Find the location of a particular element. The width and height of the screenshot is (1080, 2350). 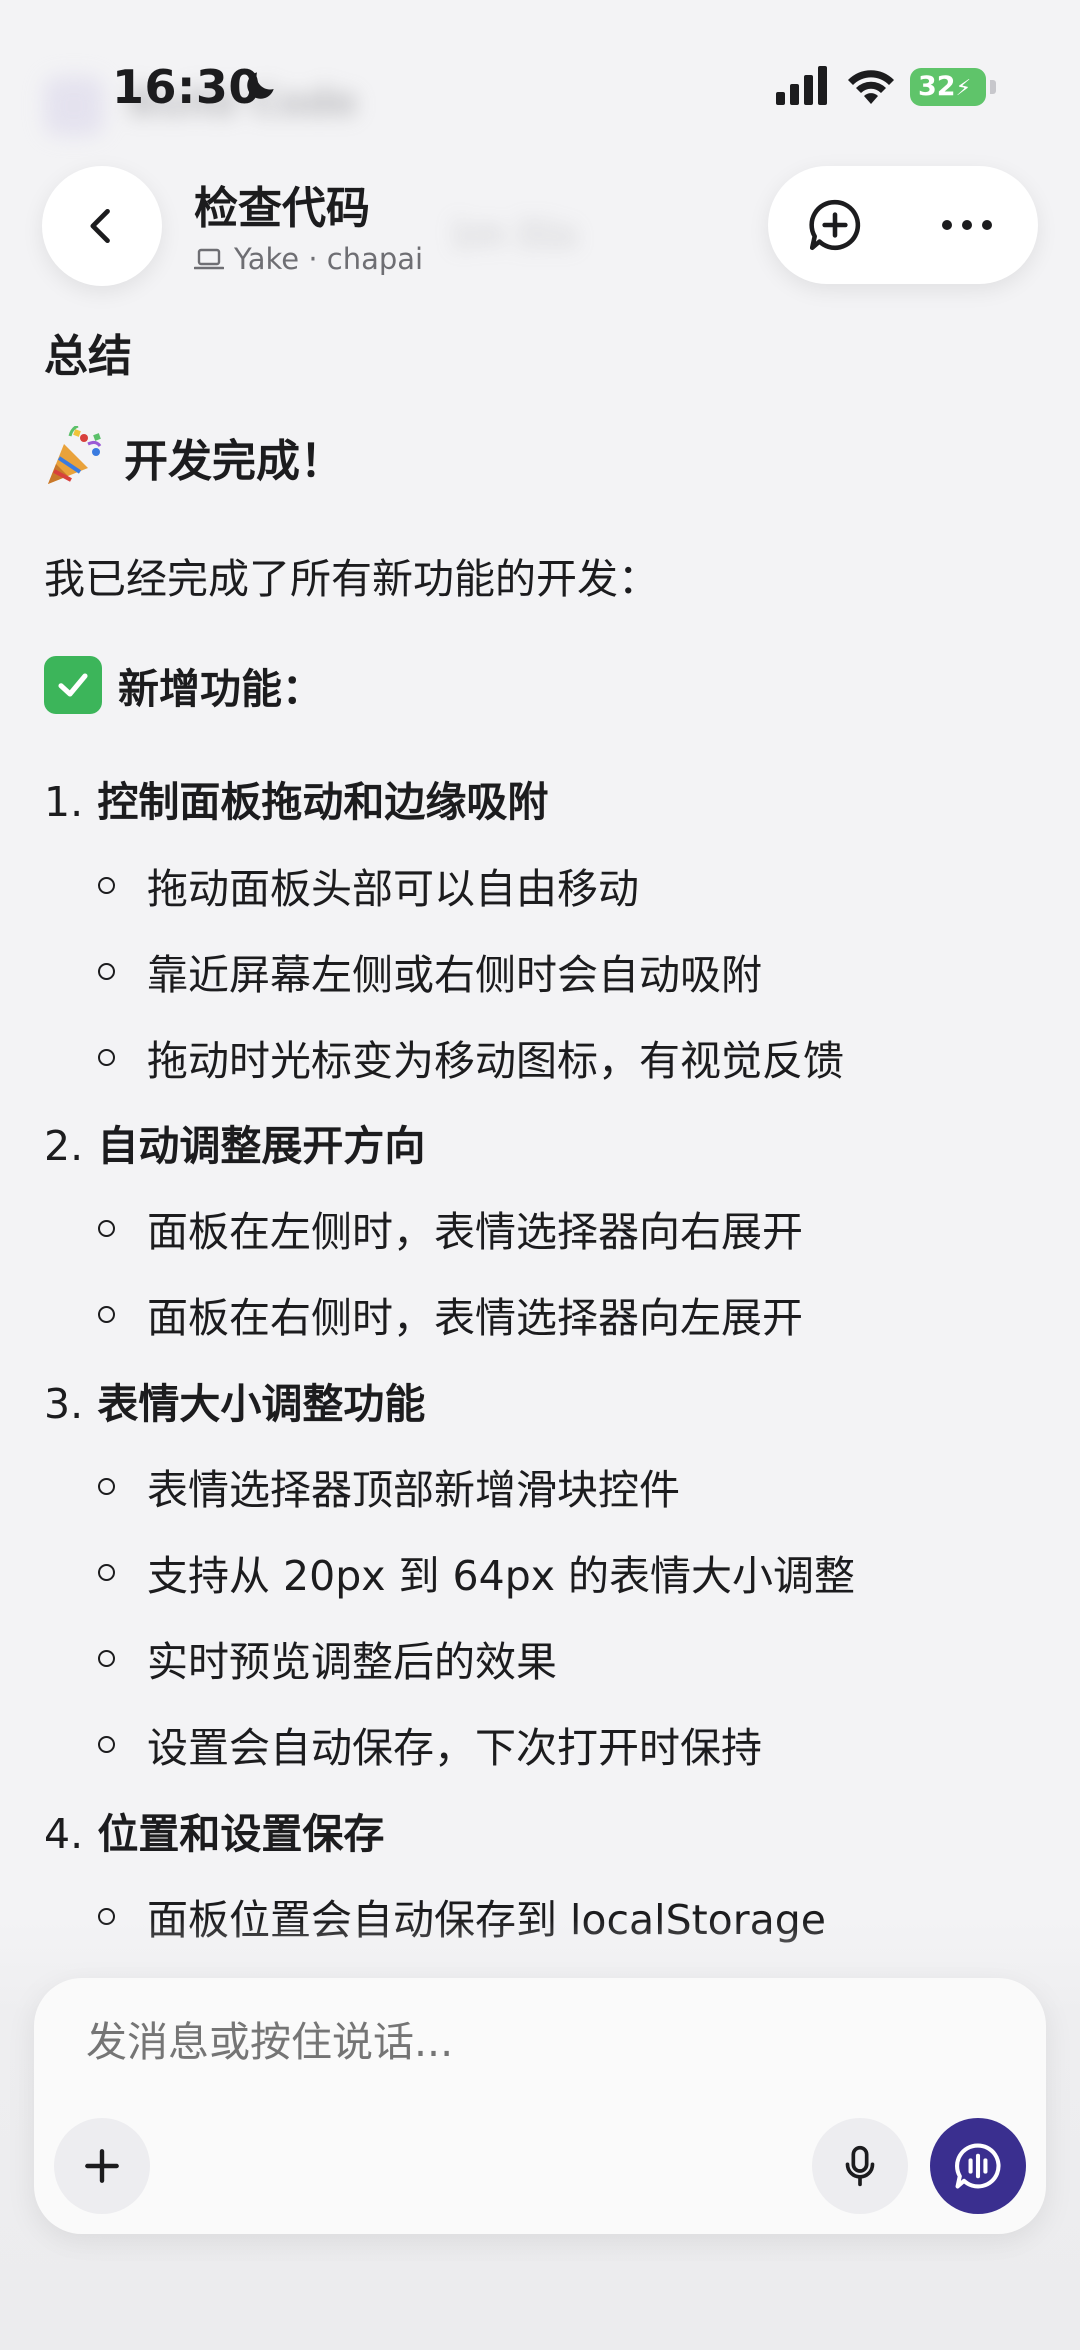

list-item: 靠近屏幕左侧或右侧时会自动吸附 is located at coordinates (430, 971).